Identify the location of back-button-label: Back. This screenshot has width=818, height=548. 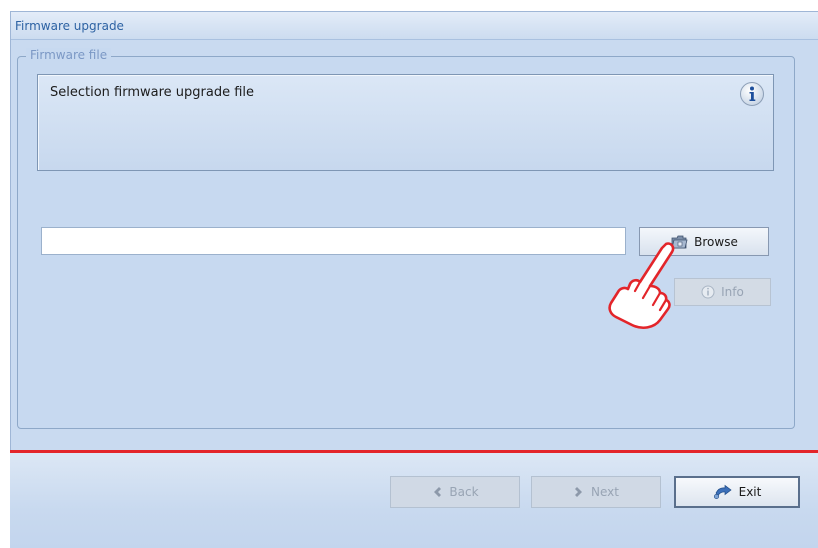
(464, 492).